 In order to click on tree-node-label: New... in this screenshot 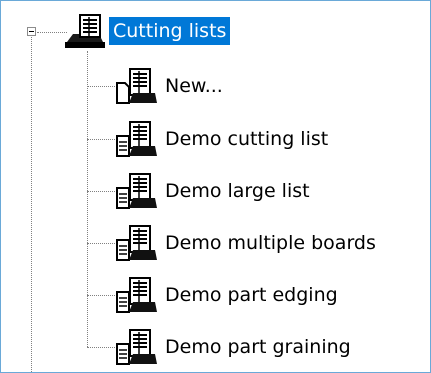, I will do `click(194, 86)`.